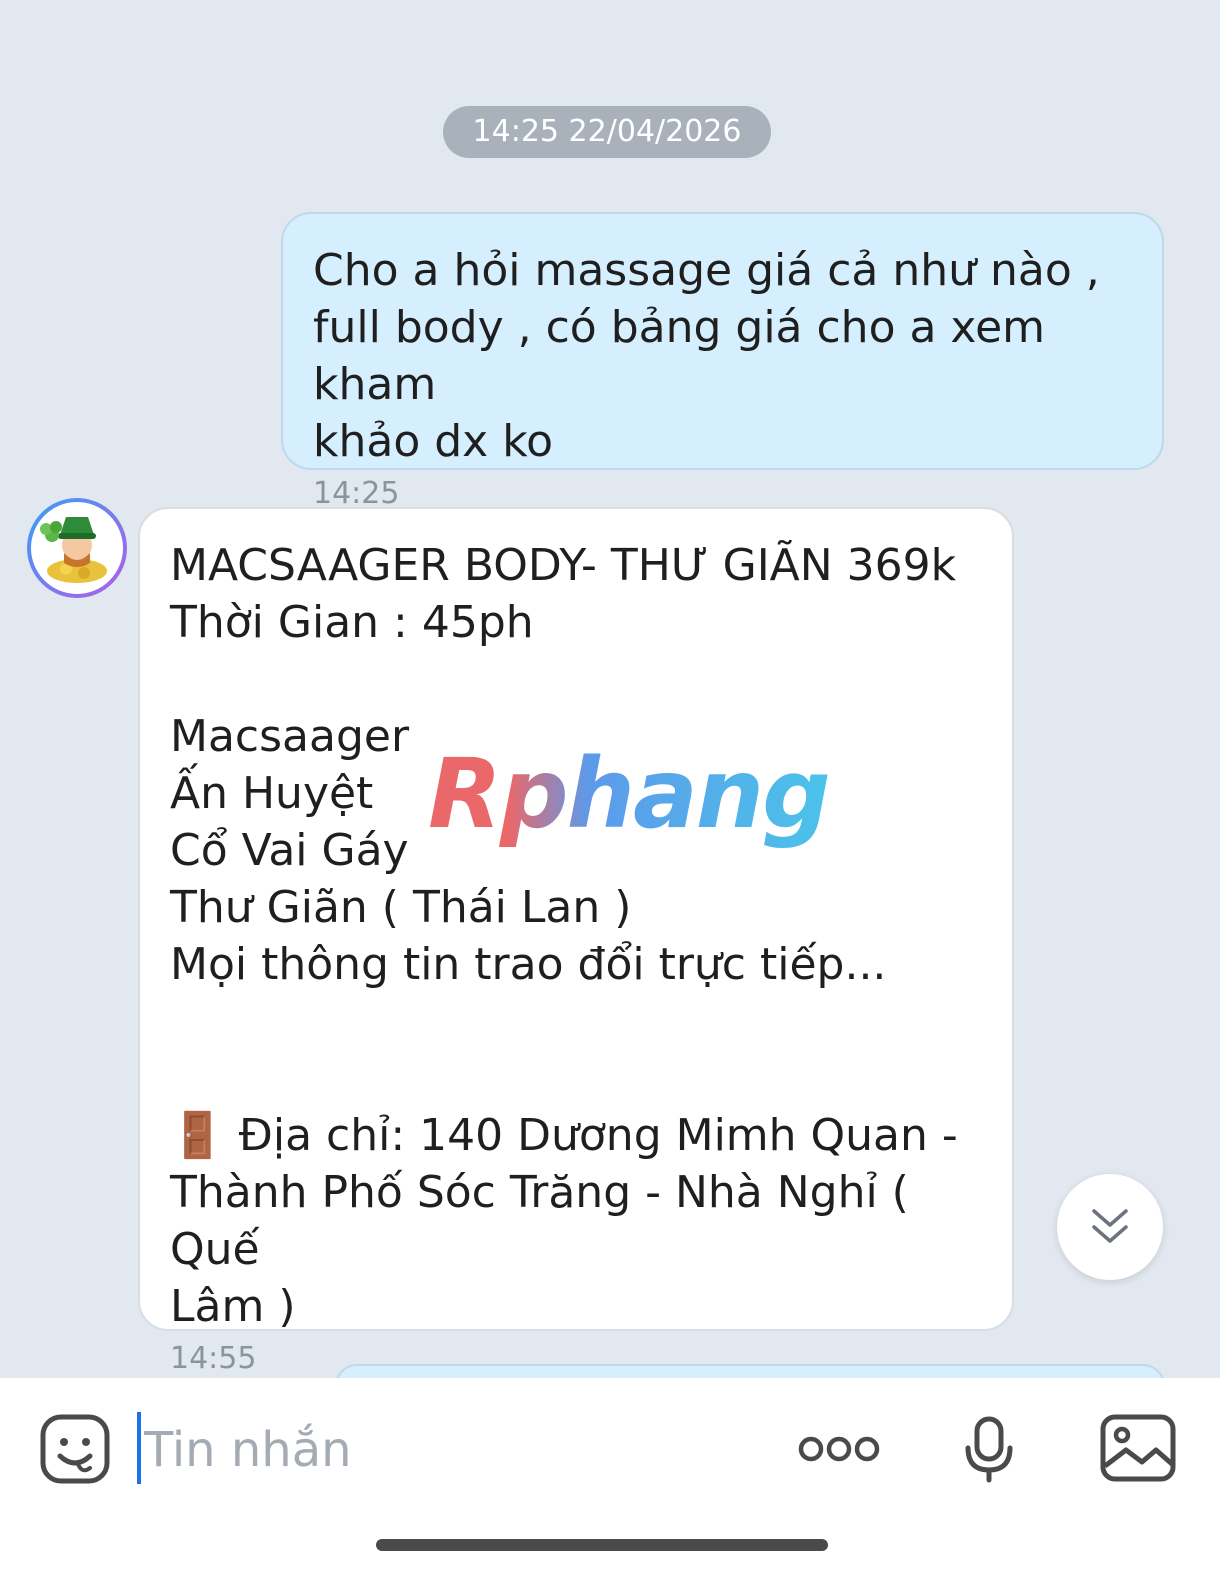  I want to click on message-time: 14:25, so click(356, 493).